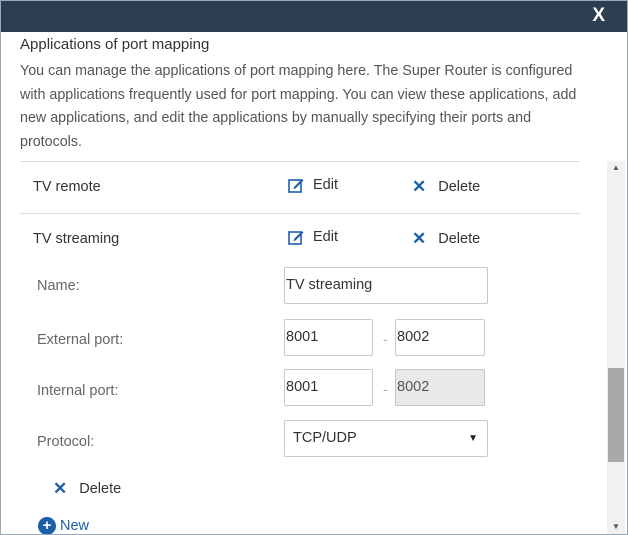 Image resolution: width=628 pixels, height=535 pixels. Describe the element at coordinates (616, 347) in the screenshot. I see `vertical-scrollbar: ▲ ▼` at that location.